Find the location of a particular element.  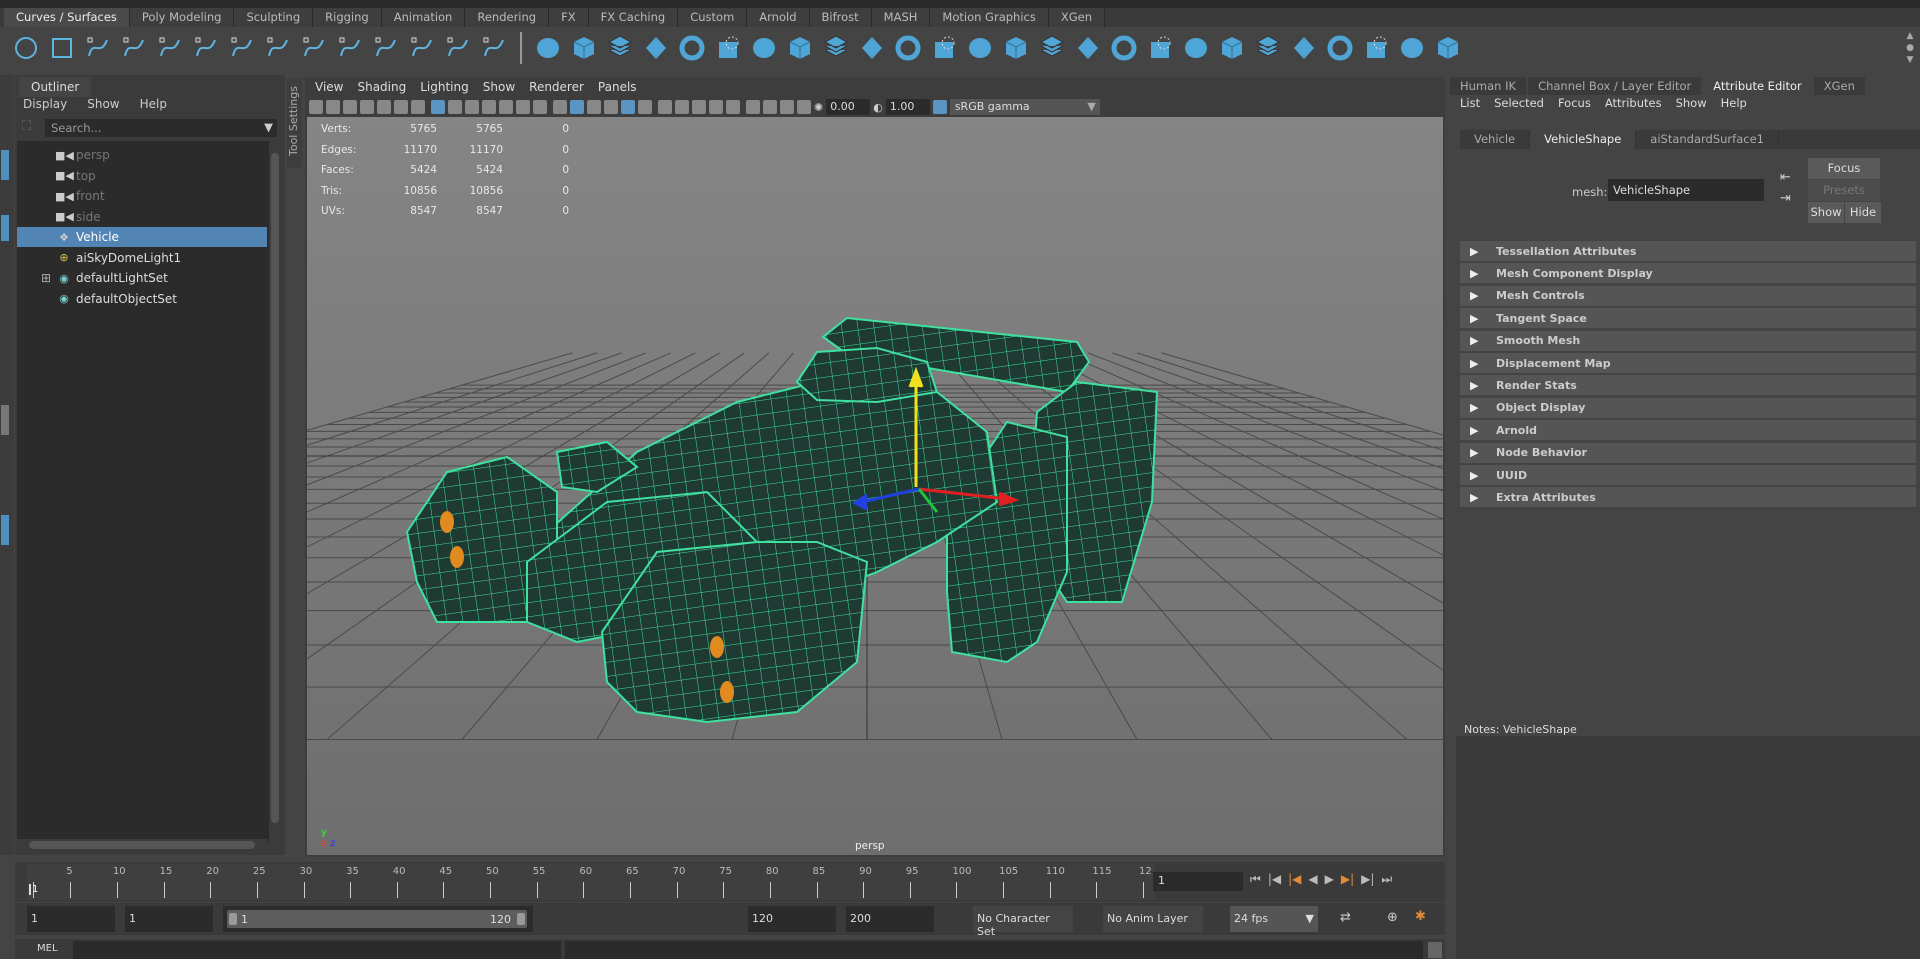

step-back-frame-icon: |◀ is located at coordinates (1274, 879).